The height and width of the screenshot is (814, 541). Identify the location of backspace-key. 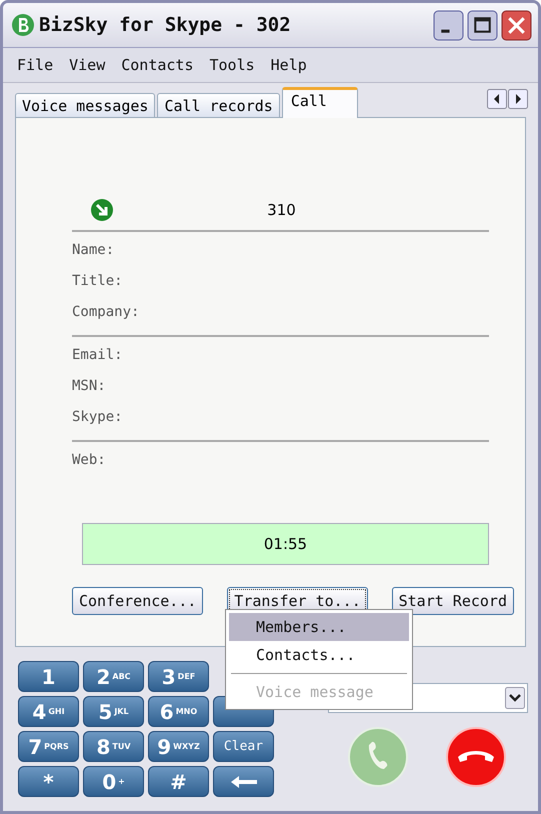
(243, 781).